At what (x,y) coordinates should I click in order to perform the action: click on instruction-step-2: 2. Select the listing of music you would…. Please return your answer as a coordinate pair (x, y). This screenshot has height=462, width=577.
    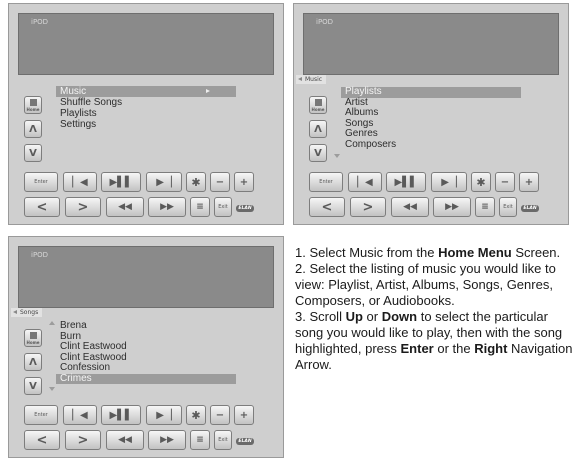
    Looking at the image, I should click on (425, 284).